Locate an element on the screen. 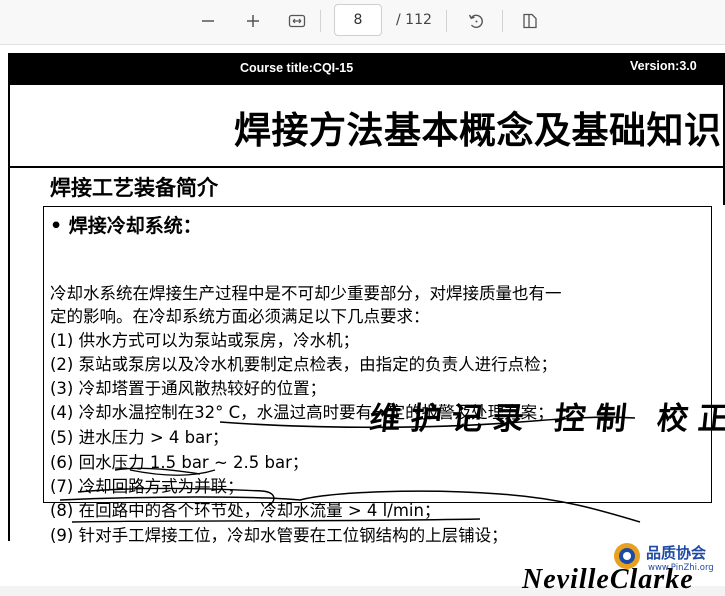 This screenshot has width=725, height=596. list-item: (6) 回水压力 1.5 bar ~ 2.5 bar； is located at coordinates (179, 462).